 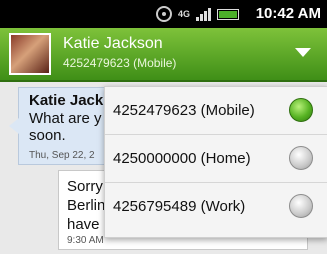 What do you see at coordinates (288, 13) in the screenshot?
I see `status-time: 10:42 AM` at bounding box center [288, 13].